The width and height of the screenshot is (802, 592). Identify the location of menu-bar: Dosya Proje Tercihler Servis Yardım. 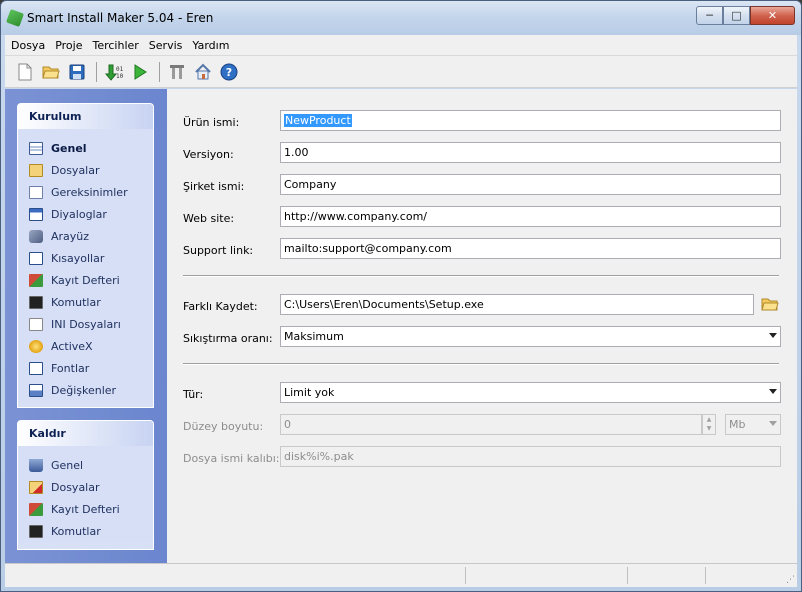
(401, 45).